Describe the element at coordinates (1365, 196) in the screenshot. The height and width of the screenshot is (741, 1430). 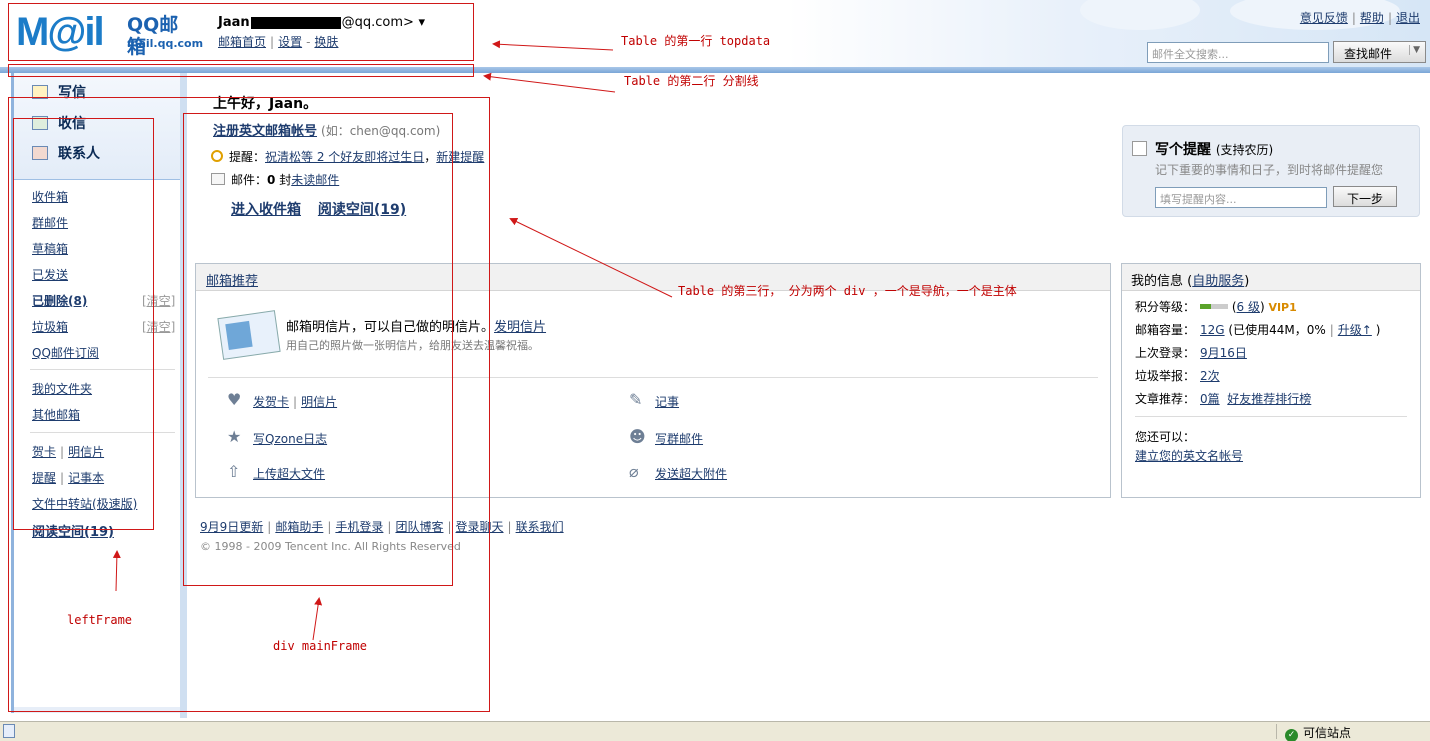
I see `next-step-button: 下一步` at that location.